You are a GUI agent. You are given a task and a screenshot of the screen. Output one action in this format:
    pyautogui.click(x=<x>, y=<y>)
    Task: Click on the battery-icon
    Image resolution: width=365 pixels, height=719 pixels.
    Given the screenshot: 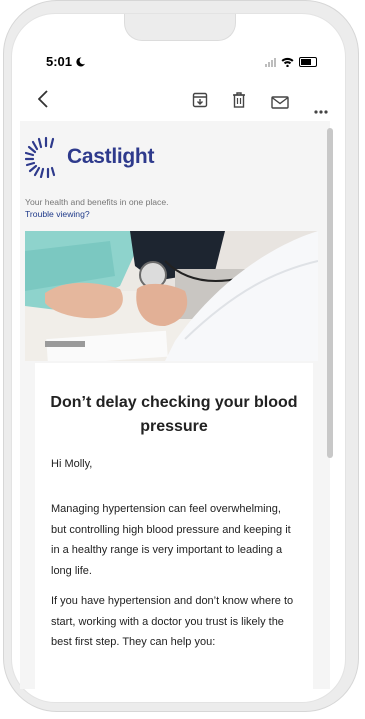 What is the action you would take?
    pyautogui.click(x=308, y=62)
    